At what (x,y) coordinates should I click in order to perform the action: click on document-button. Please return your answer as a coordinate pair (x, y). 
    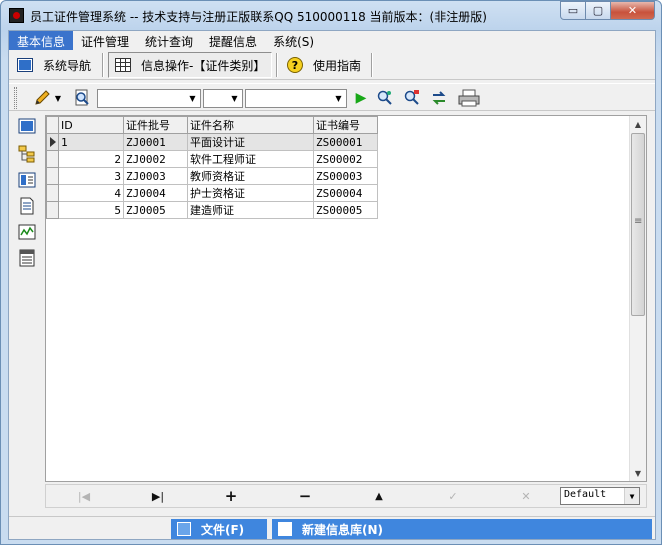
    Looking at the image, I should click on (27, 206).